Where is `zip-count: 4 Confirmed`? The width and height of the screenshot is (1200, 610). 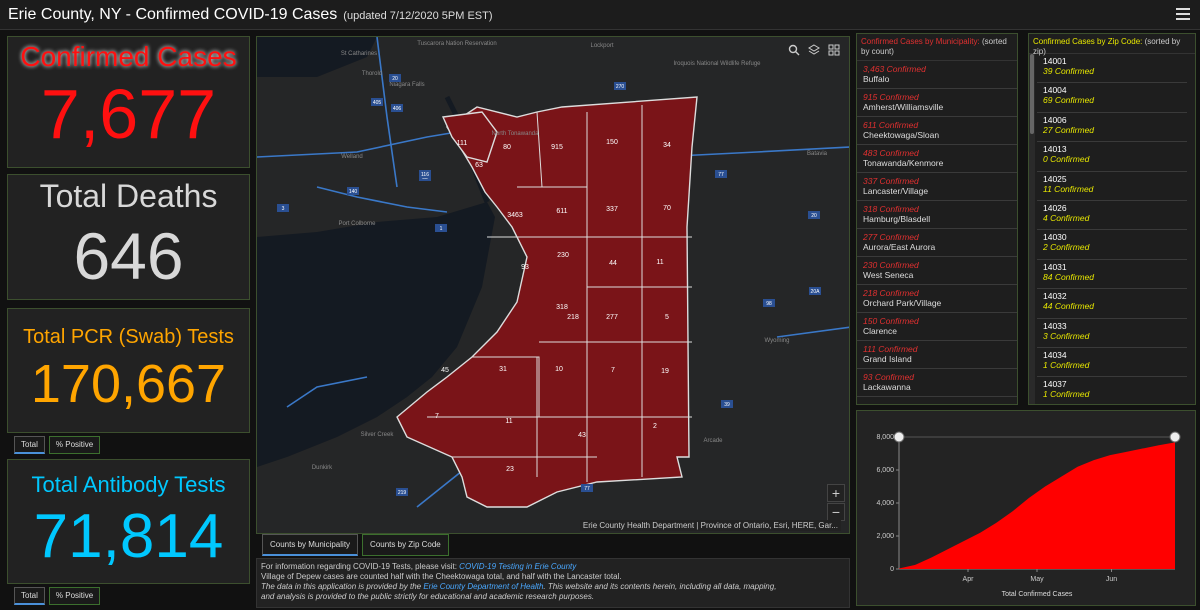
zip-count: 4 Confirmed is located at coordinates (1066, 217).